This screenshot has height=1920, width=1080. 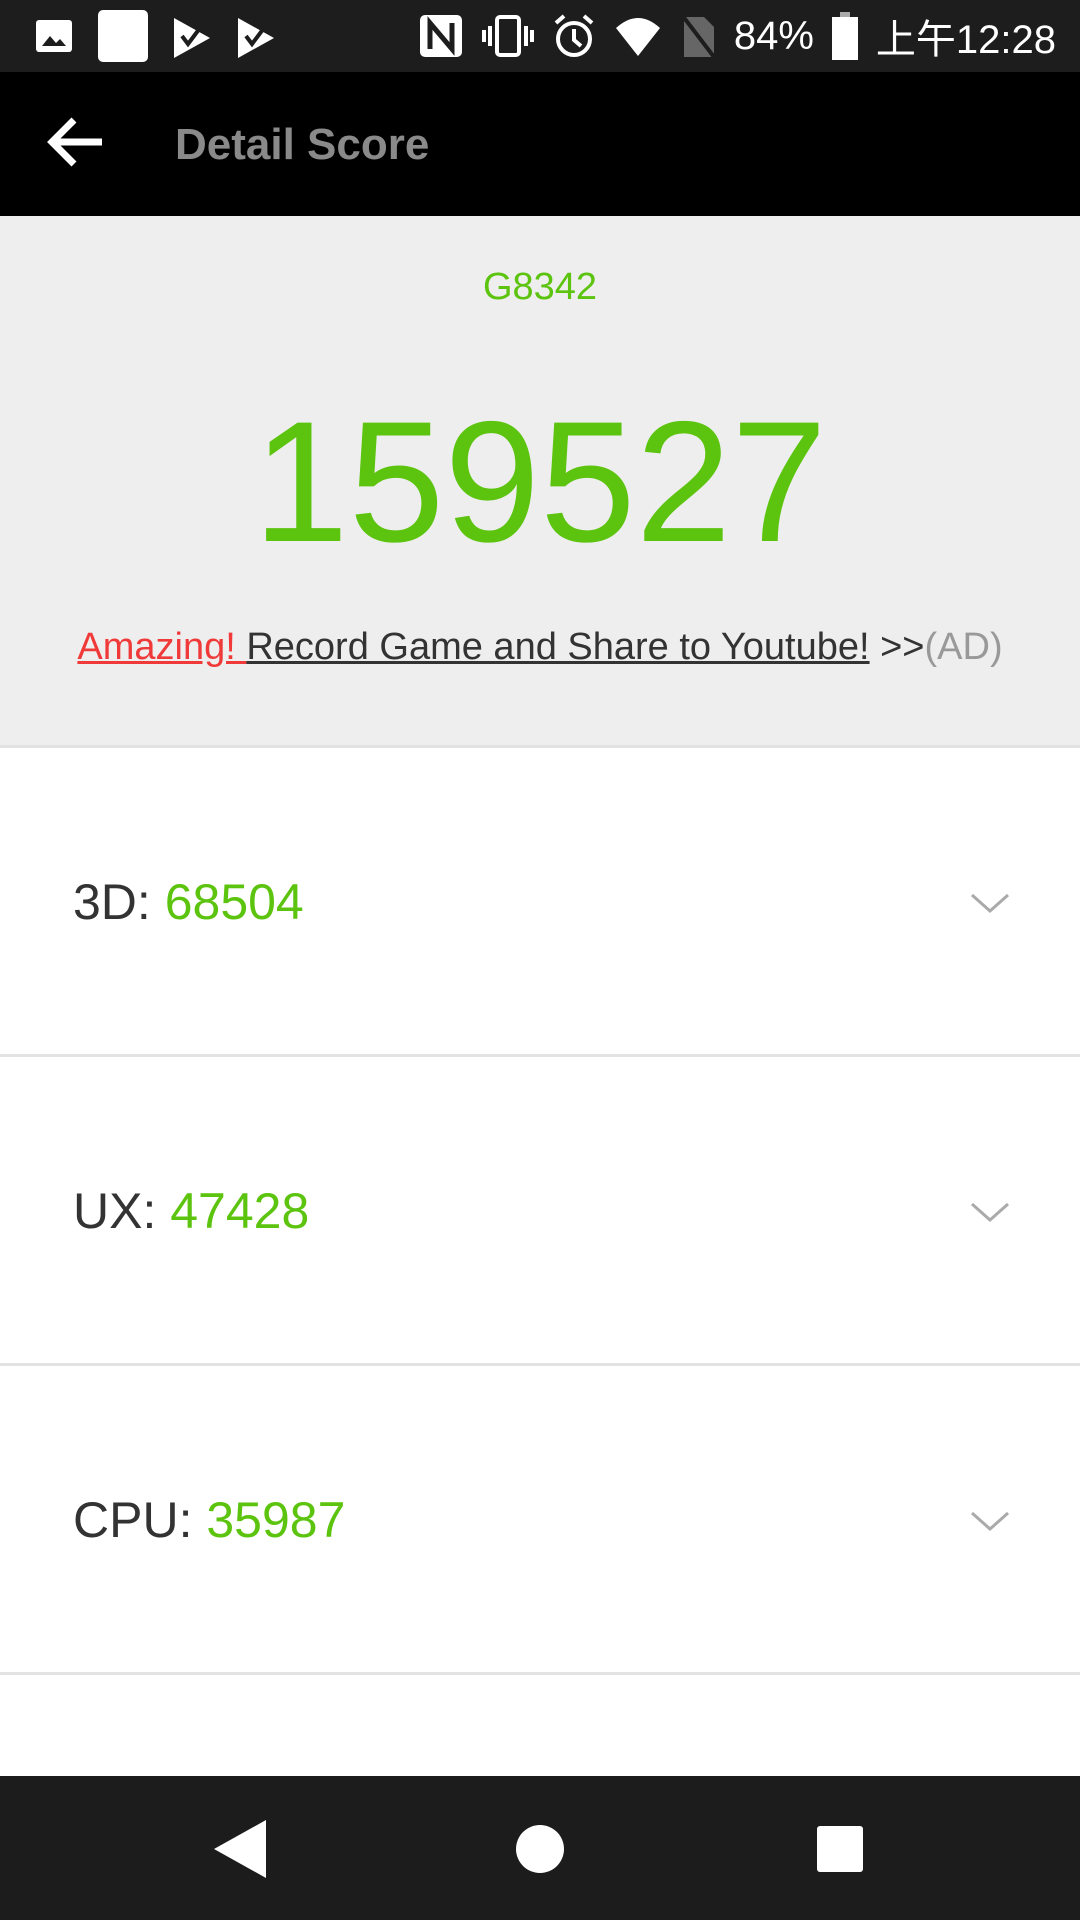 What do you see at coordinates (844, 36) in the screenshot?
I see `battery-icon` at bounding box center [844, 36].